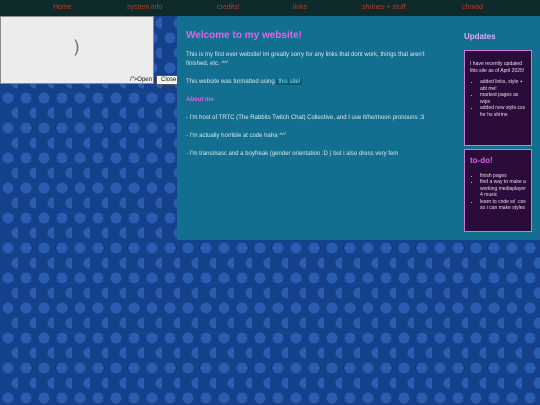 This screenshot has height=405, width=540. Describe the element at coordinates (156, 80) in the screenshot. I see `popup-controls: /">Open Close` at that location.